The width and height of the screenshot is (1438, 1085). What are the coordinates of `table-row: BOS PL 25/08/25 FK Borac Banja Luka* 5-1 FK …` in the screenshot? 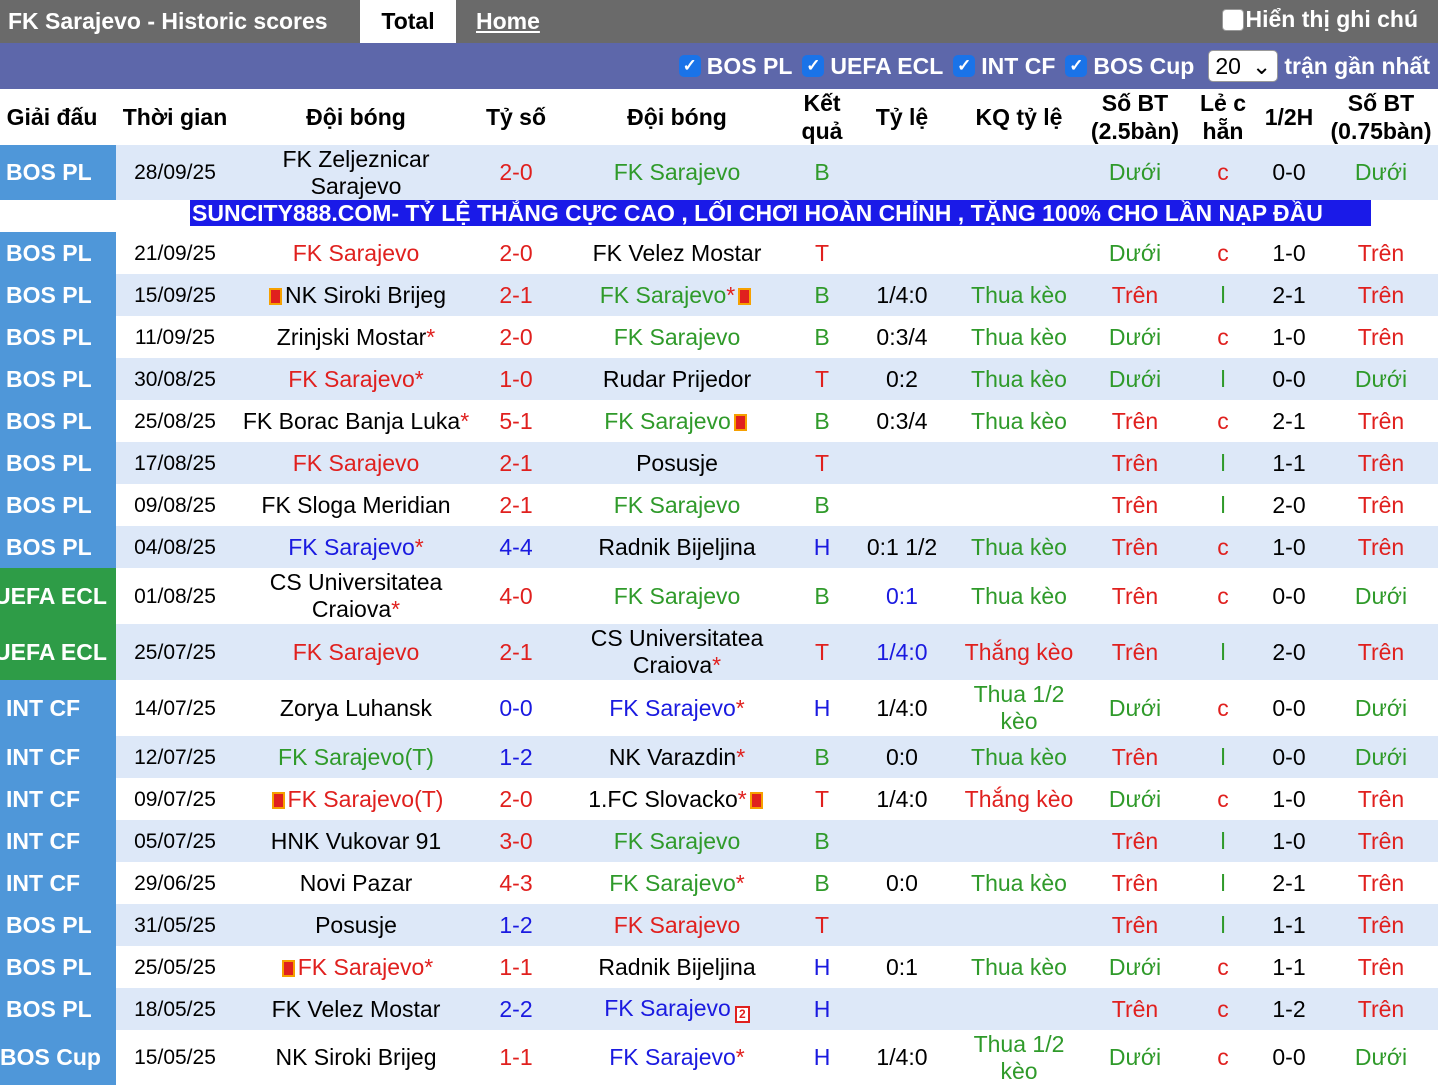 It's located at (719, 421).